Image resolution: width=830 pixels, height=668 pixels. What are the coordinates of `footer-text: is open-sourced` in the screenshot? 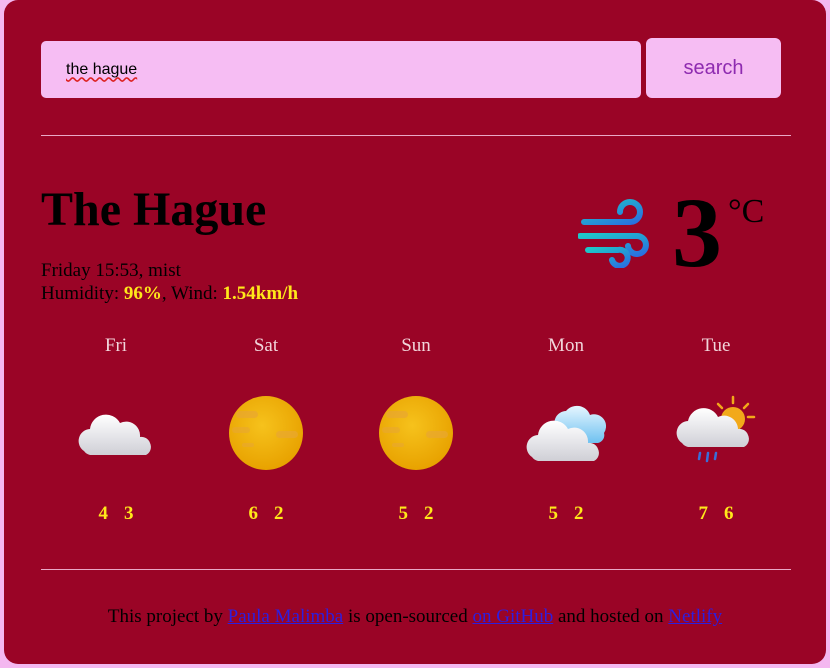 It's located at (407, 616).